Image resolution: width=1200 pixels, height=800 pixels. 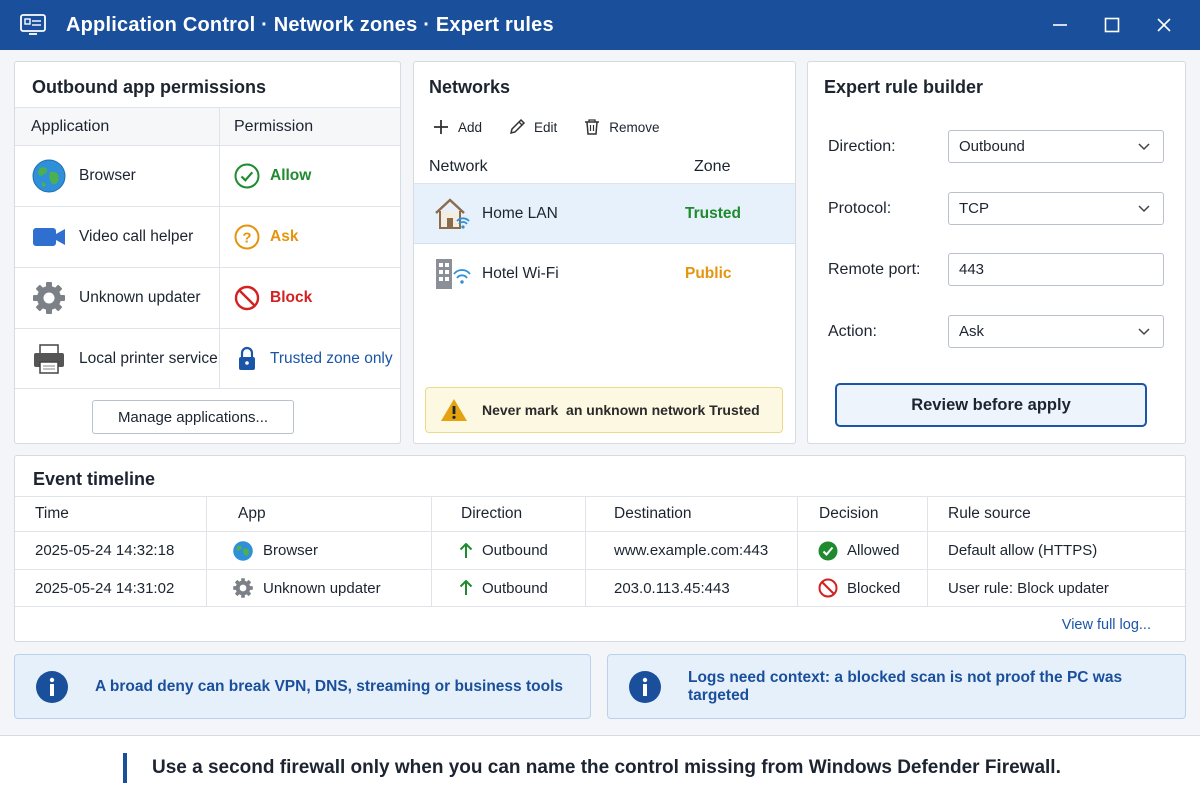 What do you see at coordinates (862, 146) in the screenshot?
I see `direction-label: Direction:` at bounding box center [862, 146].